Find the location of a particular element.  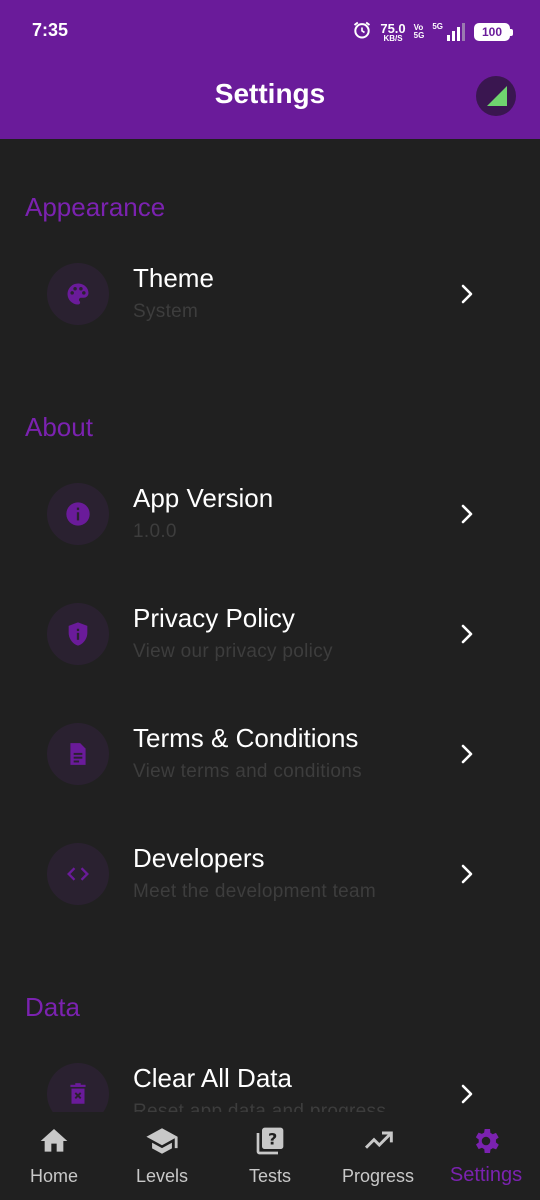

item-title: Developers is located at coordinates (199, 858).